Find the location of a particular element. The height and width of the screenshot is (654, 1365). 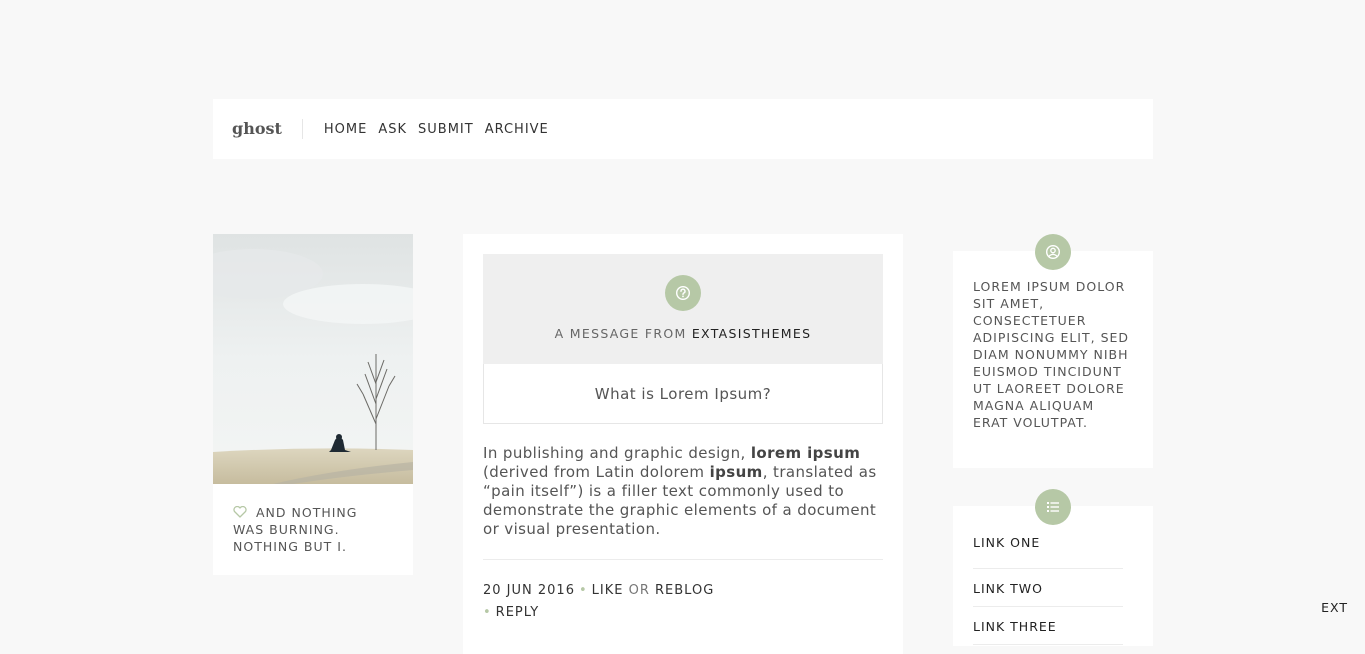

message-prefix: A MESSAGE FROM is located at coordinates (620, 333).